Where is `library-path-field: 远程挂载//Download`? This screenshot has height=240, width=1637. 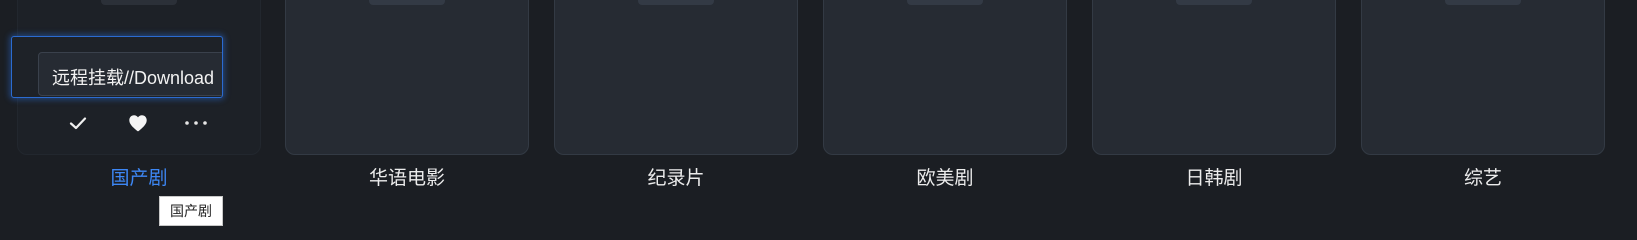 library-path-field: 远程挂载//Download is located at coordinates (130, 74).